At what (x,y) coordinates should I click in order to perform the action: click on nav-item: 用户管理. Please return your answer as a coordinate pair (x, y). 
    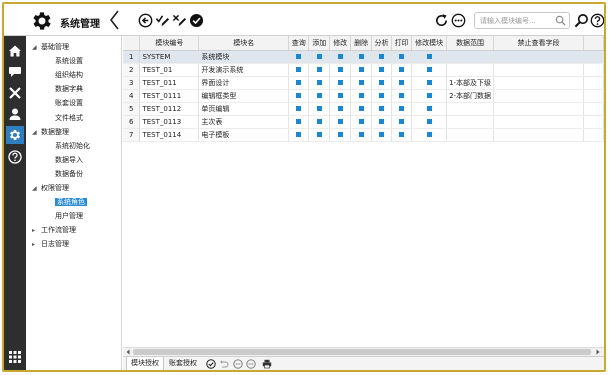
    Looking at the image, I should click on (69, 216).